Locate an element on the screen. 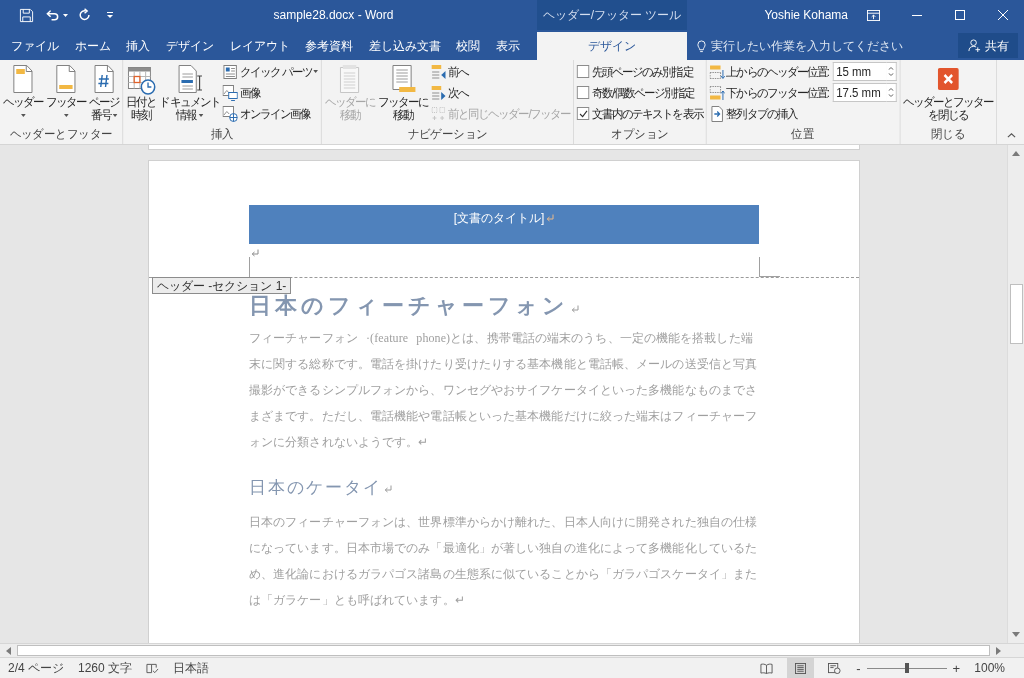 The image size is (1024, 678). ribbon-tab: ホーム is located at coordinates (92, 46).